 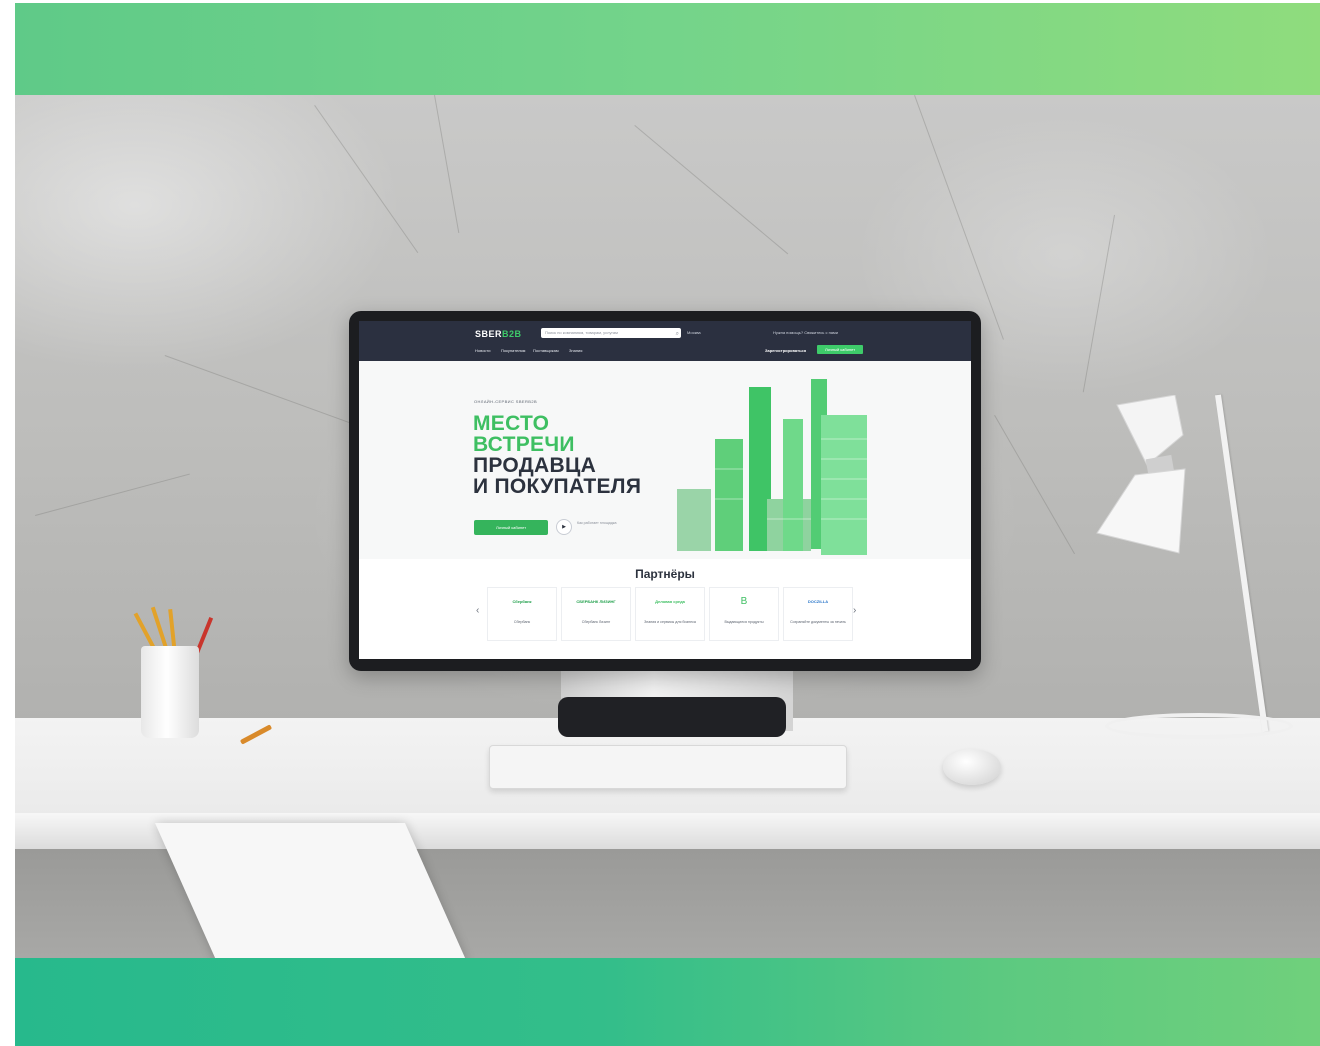 I want to click on hero-line-1: МЕСТО, so click(x=511, y=423).